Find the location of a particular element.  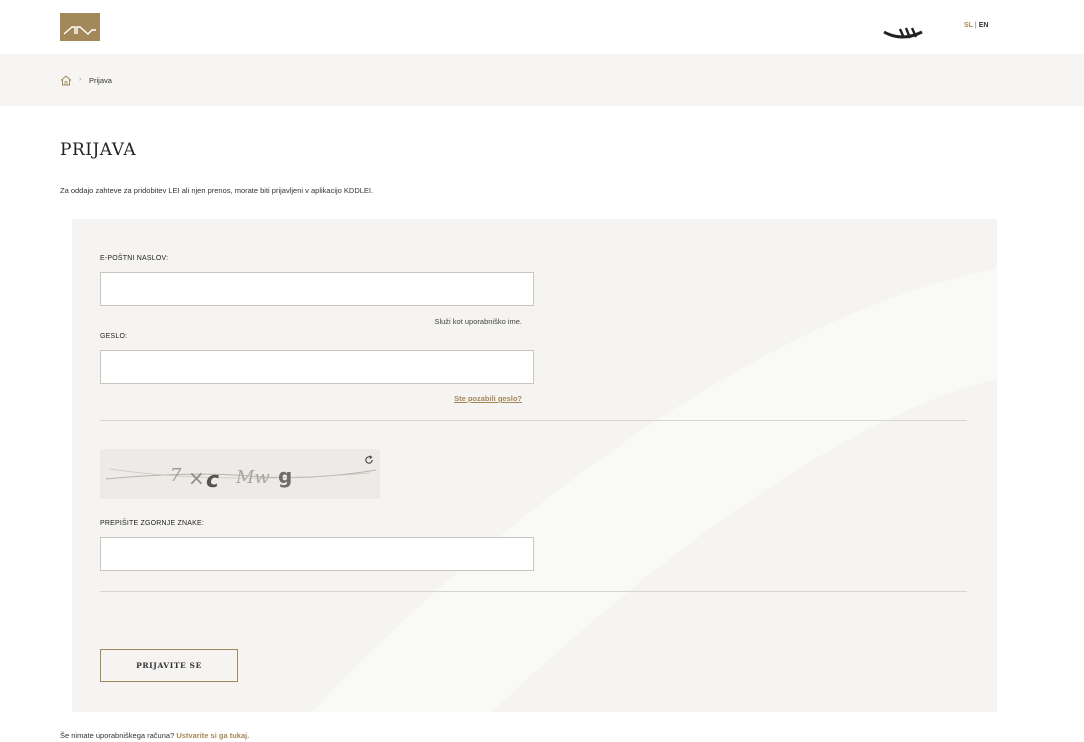

breadcrumb-current: Prijava is located at coordinates (100, 80).